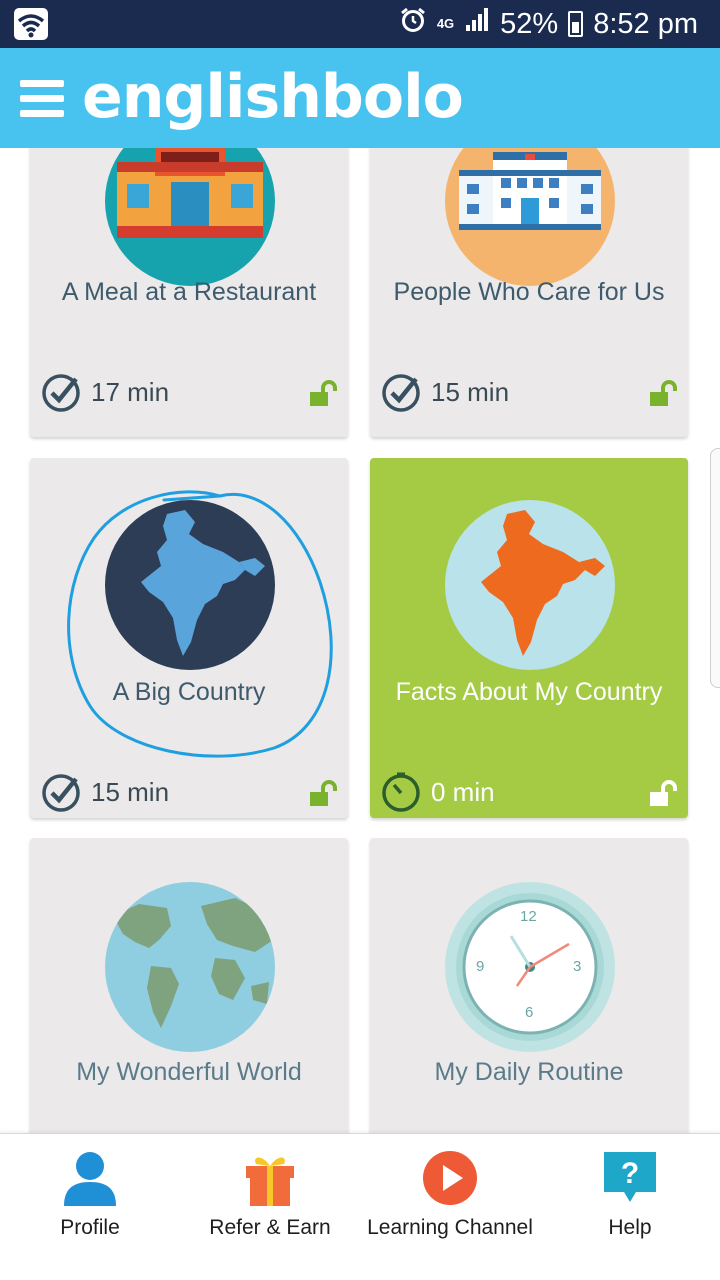 Image resolution: width=720 pixels, height=1280 pixels. What do you see at coordinates (270, 1207) in the screenshot?
I see `nav-refer-earn: Refer & Earn` at bounding box center [270, 1207].